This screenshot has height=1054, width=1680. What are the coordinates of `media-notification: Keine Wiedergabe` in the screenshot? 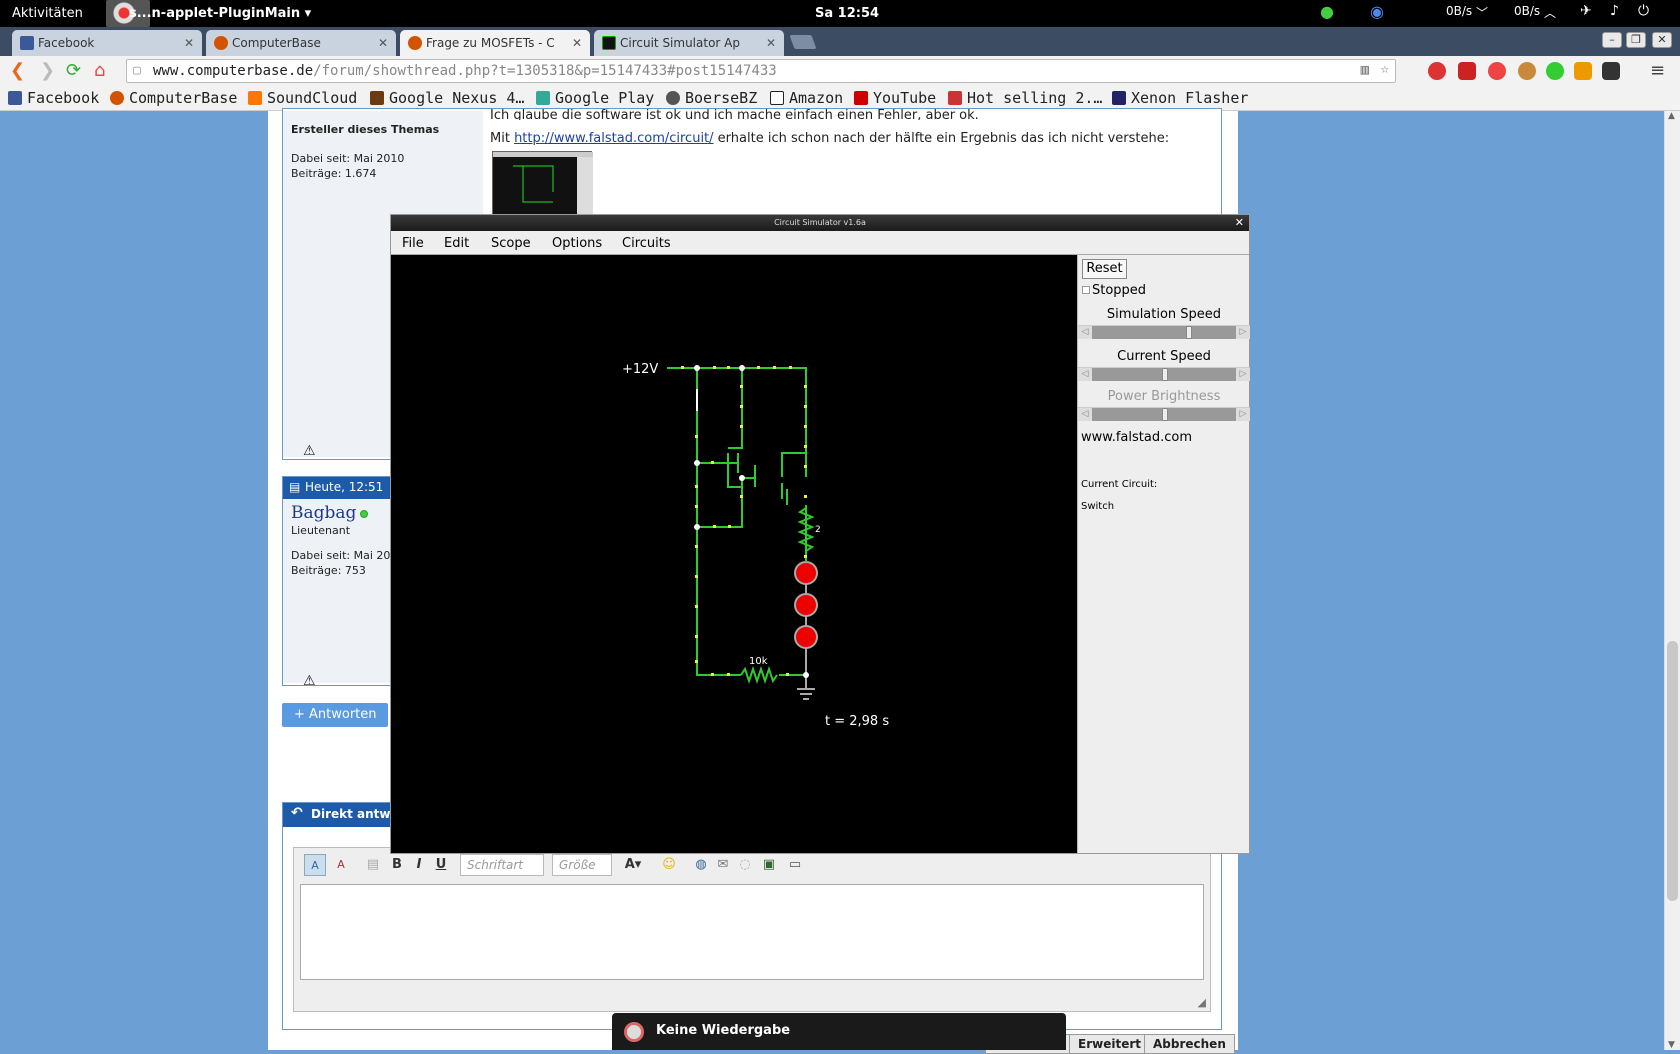 It's located at (839, 1031).